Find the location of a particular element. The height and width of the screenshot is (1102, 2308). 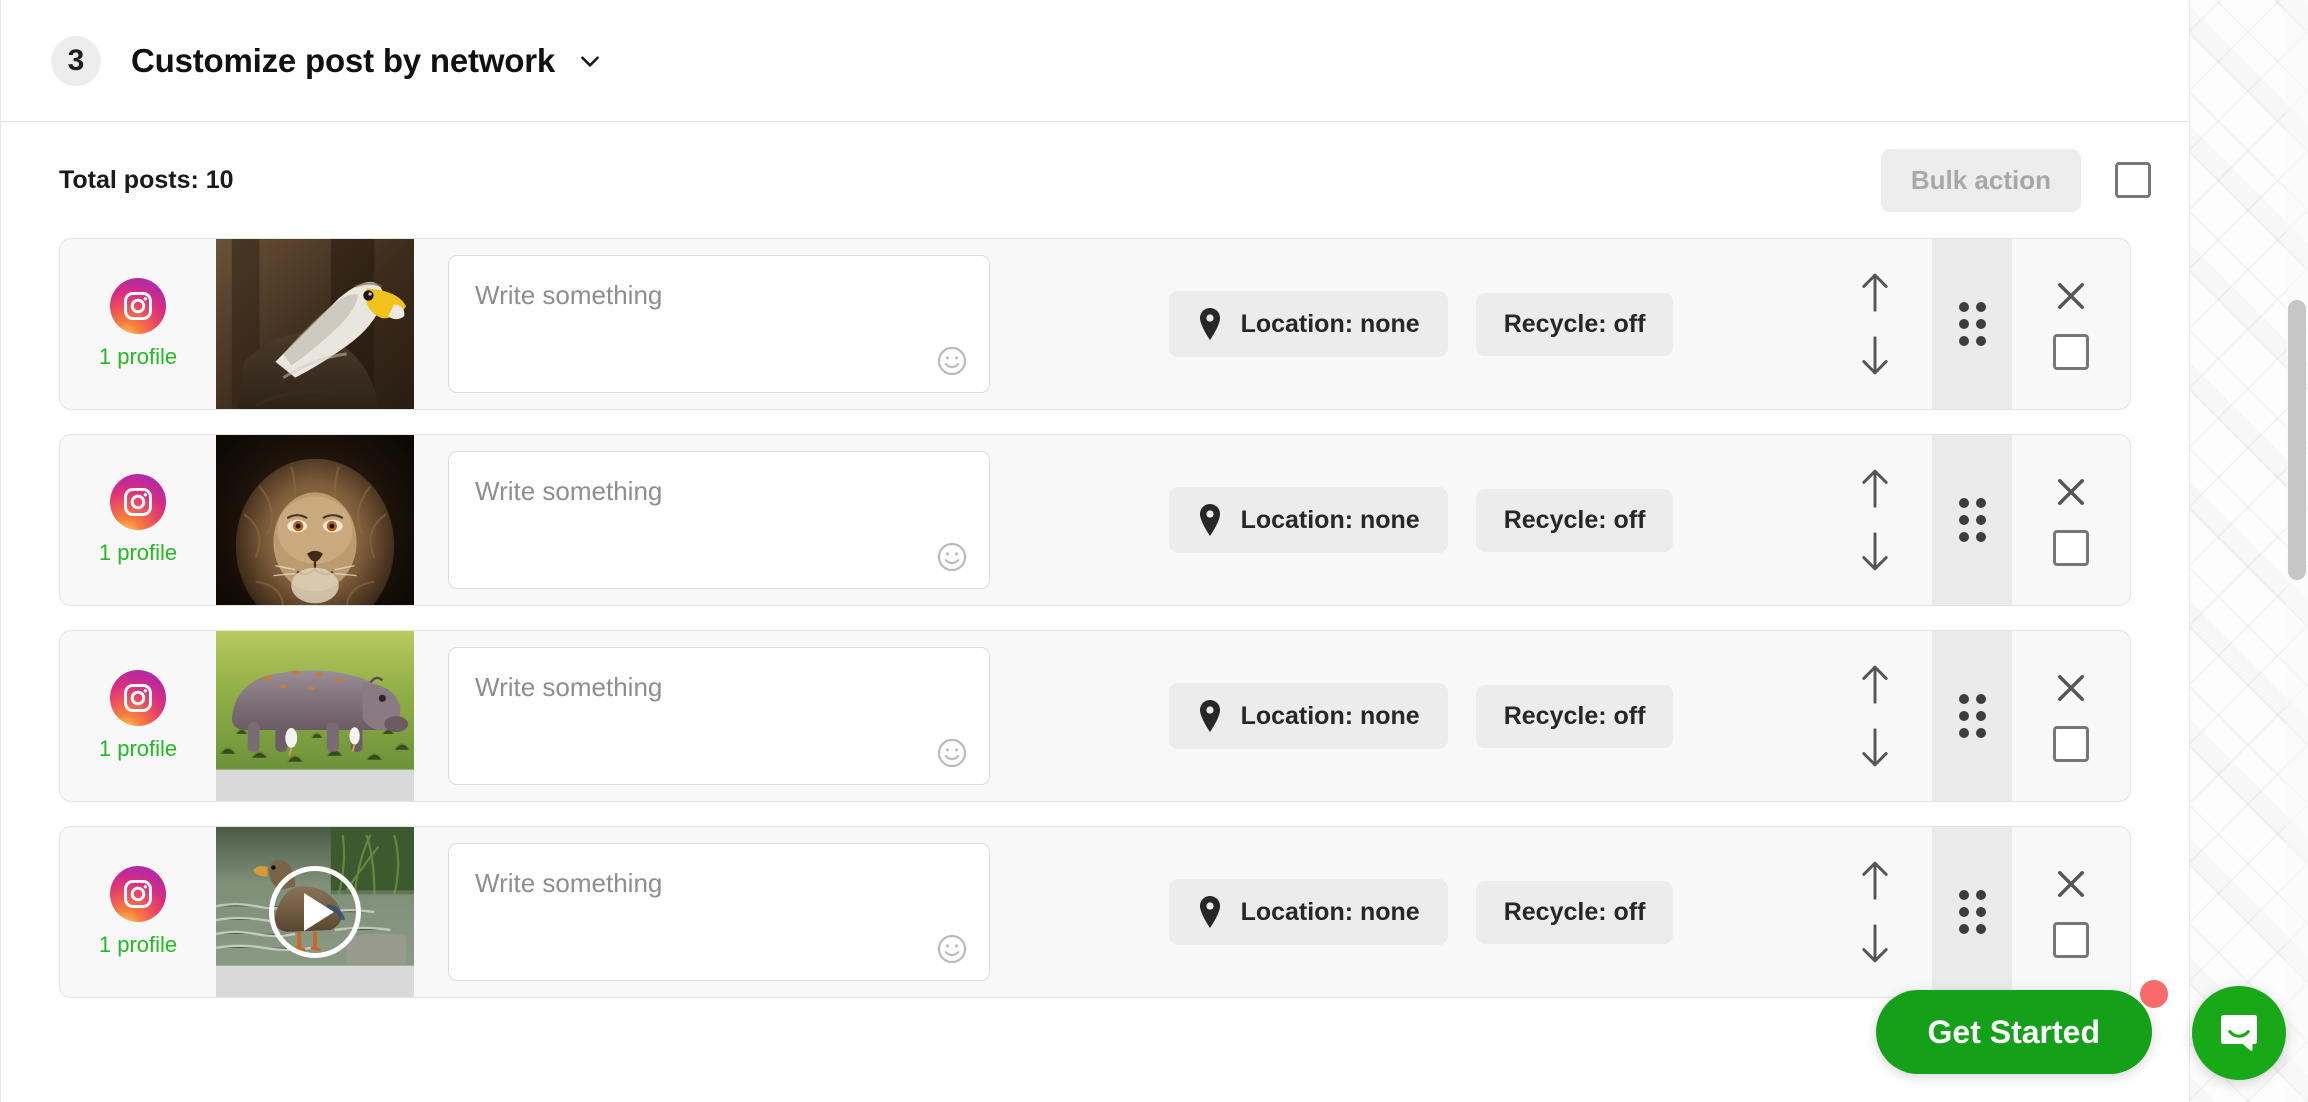

page-title: Customize post by network is located at coordinates (343, 60).